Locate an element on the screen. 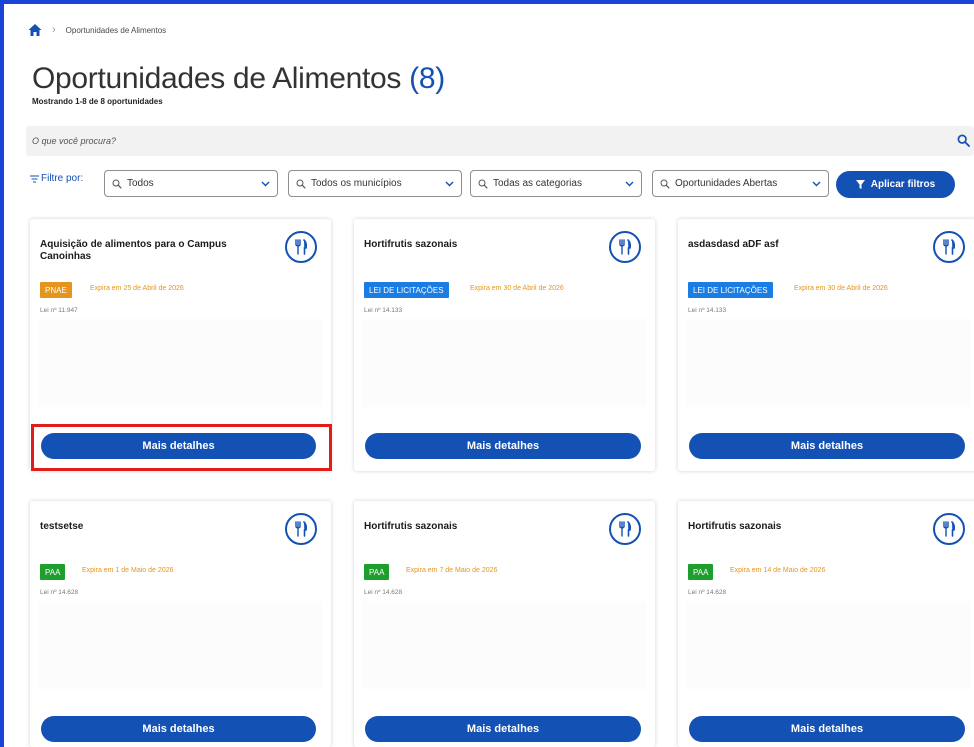  card-title: asdasdasd aDF asf is located at coordinates (733, 244).